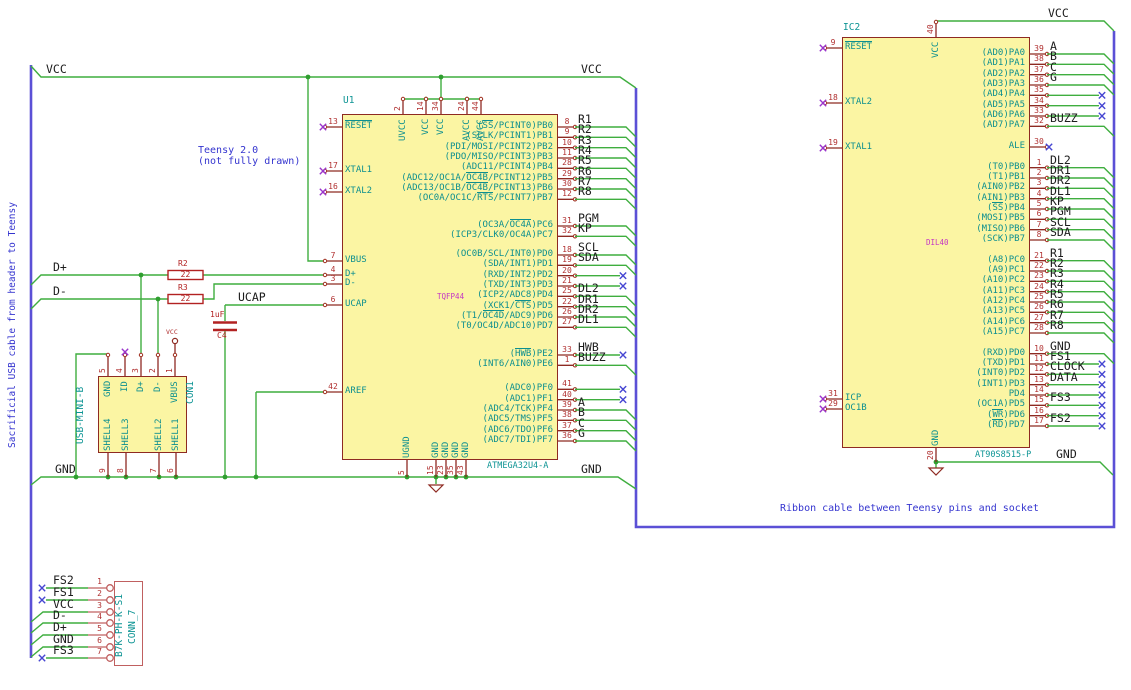 Image resolution: width=1131 pixels, height=690 pixels. I want to click on pin-name: ICP, so click(853, 398).